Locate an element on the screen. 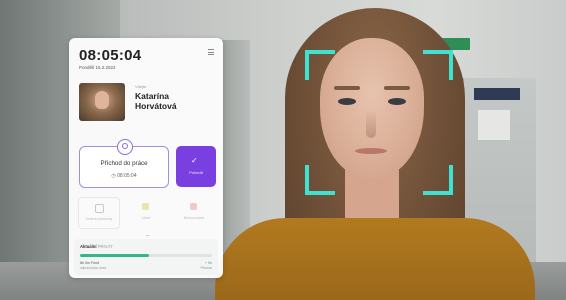  status-overtime-value: + 0h is located at coordinates (208, 263).